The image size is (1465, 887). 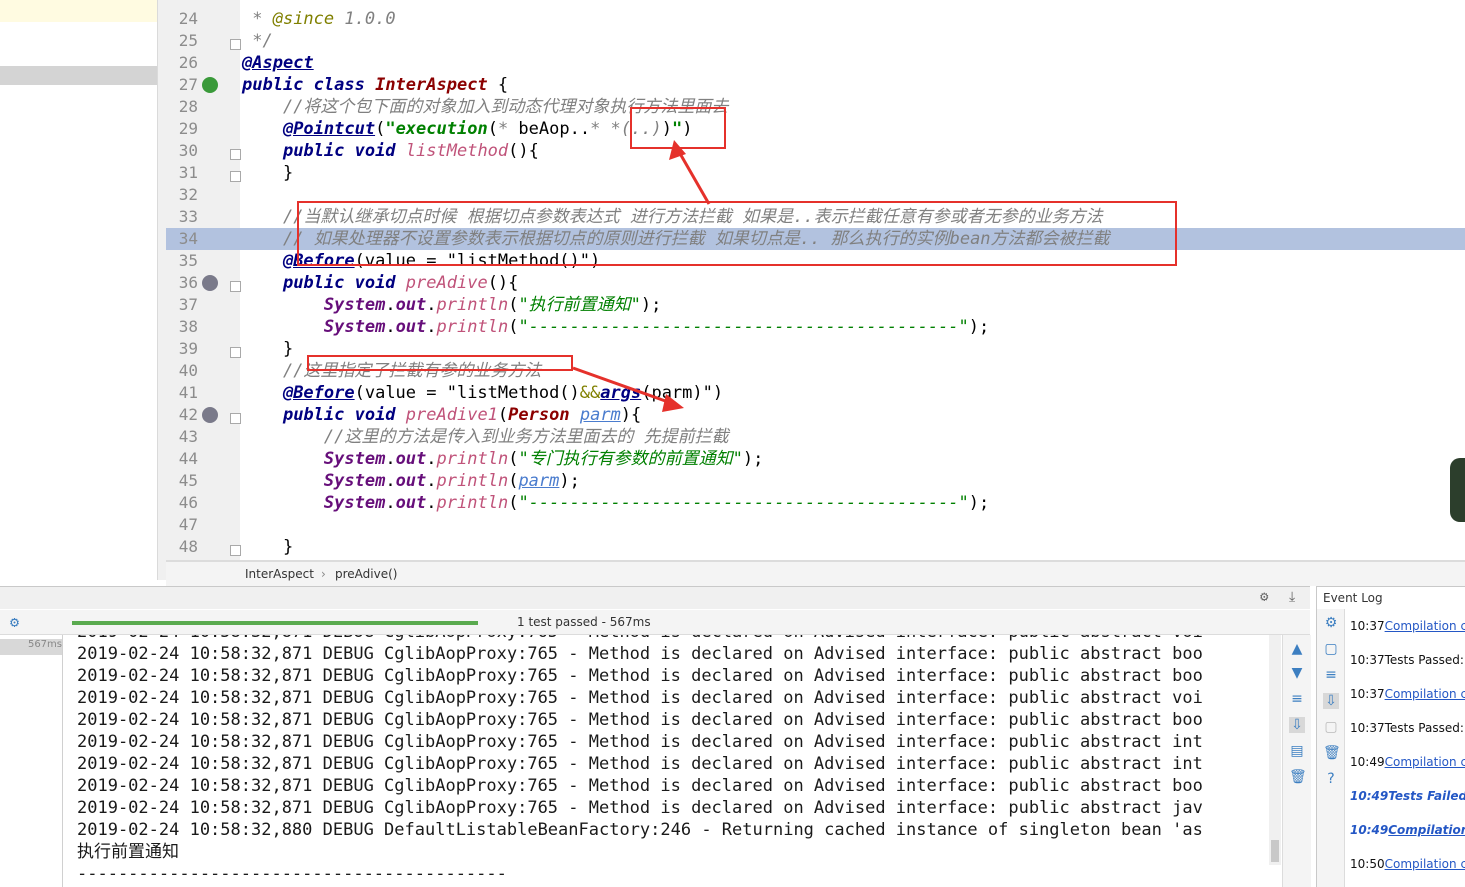 What do you see at coordinates (1292, 597) in the screenshot?
I see `pin-icon: ⤓` at bounding box center [1292, 597].